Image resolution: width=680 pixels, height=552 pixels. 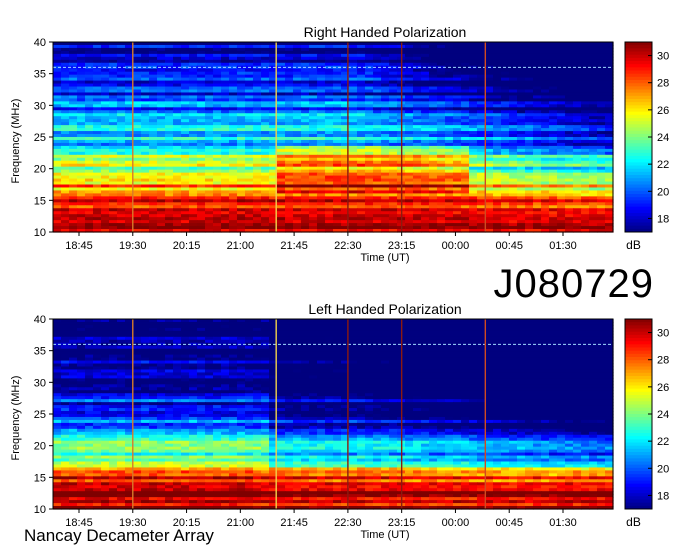 What do you see at coordinates (663, 57) in the screenshot?
I see `colorbar-tick-label: 30` at bounding box center [663, 57].